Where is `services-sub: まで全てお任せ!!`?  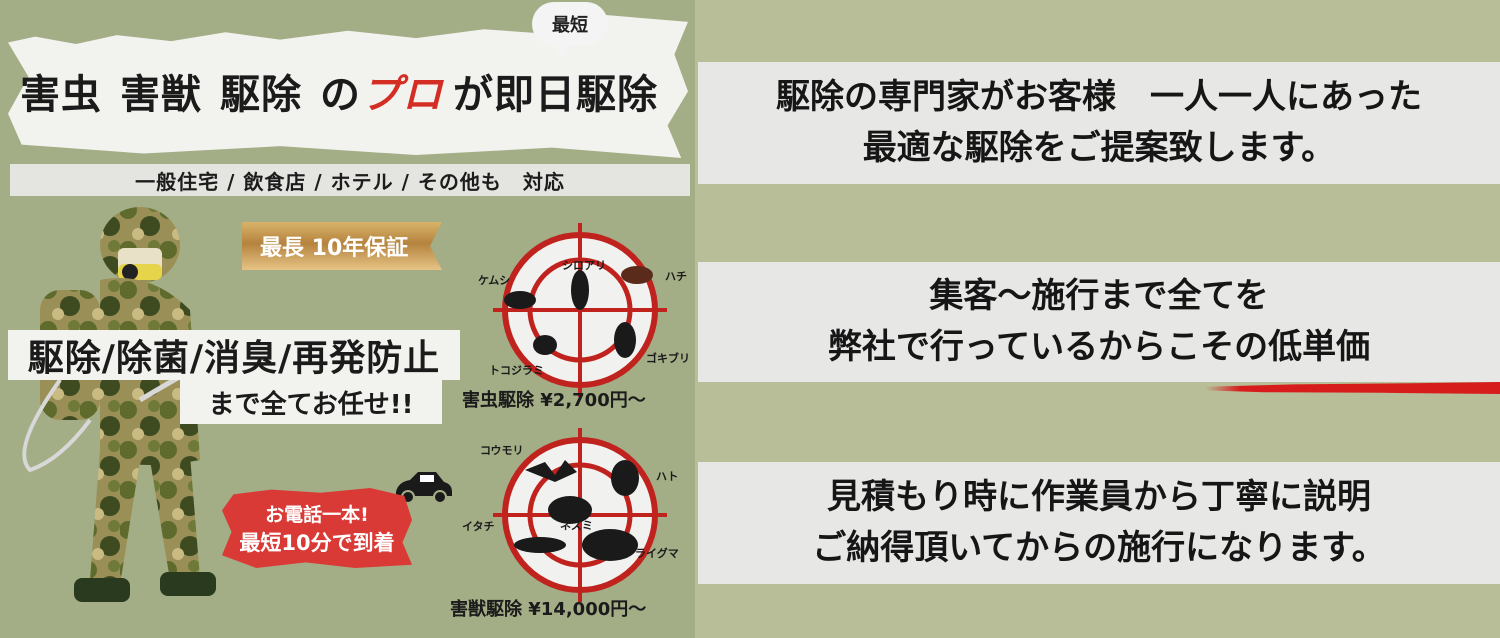 services-sub: まで全てお任せ!! is located at coordinates (311, 402).